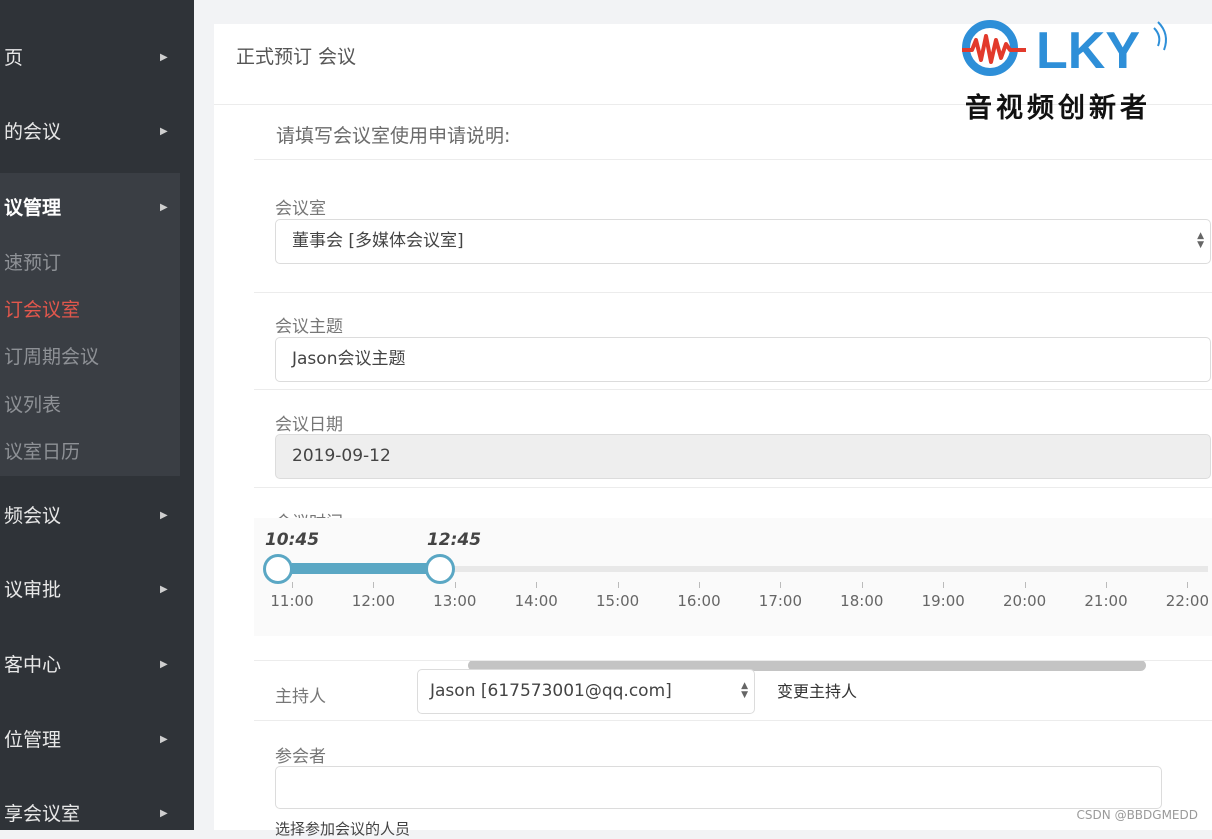  I want to click on sidebar-item-label: 客中心, so click(32, 665).